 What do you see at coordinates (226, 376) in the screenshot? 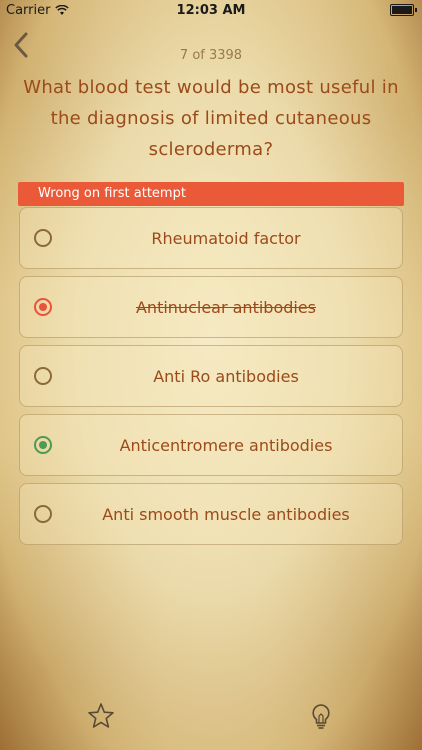
I see `answer-label: Anti Ro antibodies` at bounding box center [226, 376].